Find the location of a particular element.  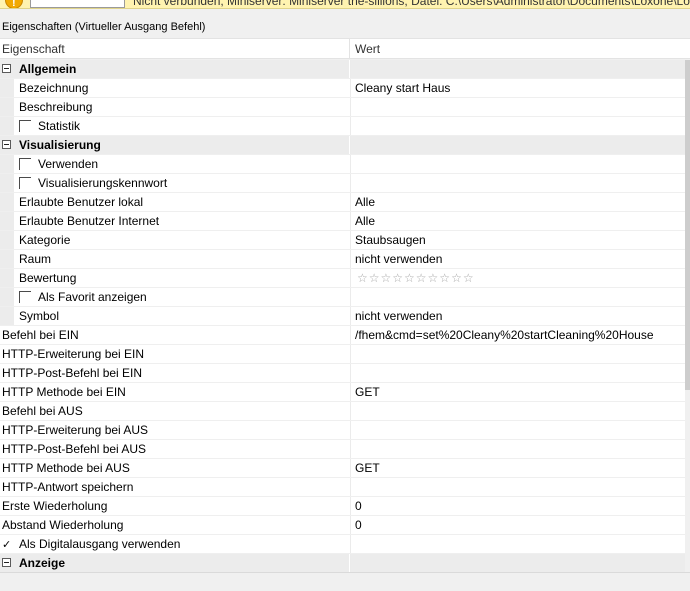

row-abstand-wiederholung: Abstand Wiederholung 0 is located at coordinates (342, 525).